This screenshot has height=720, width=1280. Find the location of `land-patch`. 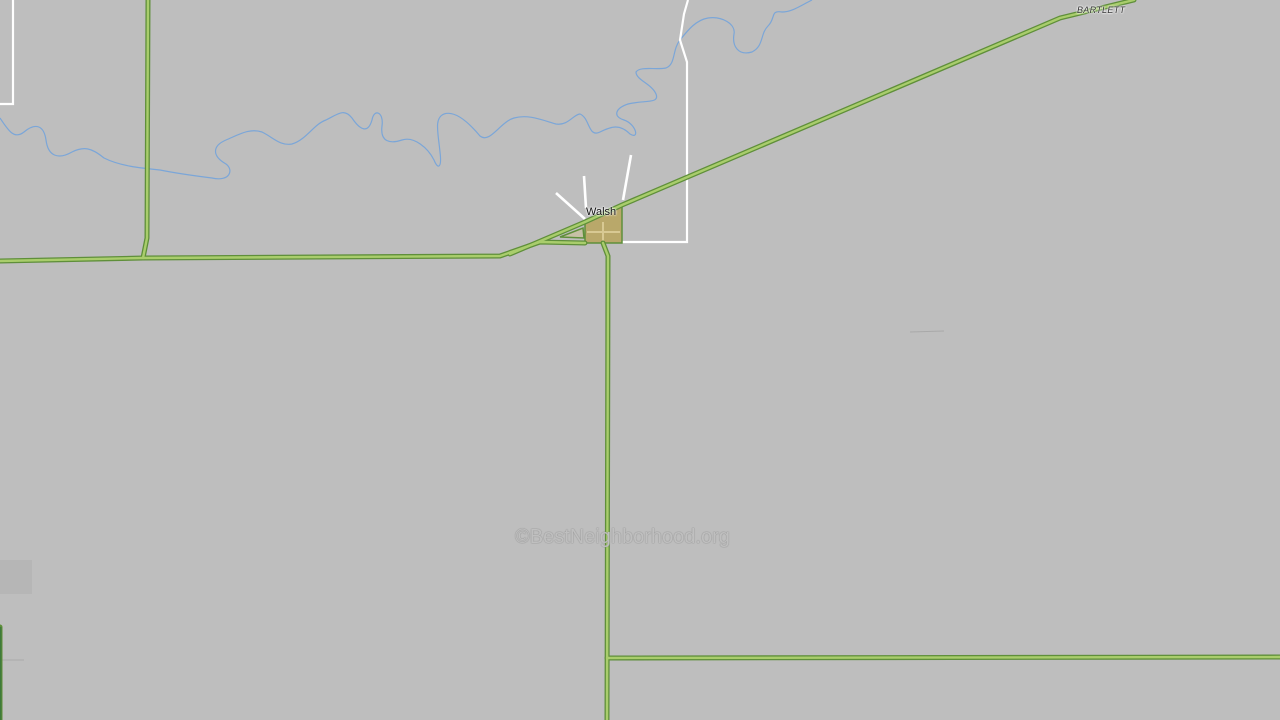

land-patch is located at coordinates (16, 577).